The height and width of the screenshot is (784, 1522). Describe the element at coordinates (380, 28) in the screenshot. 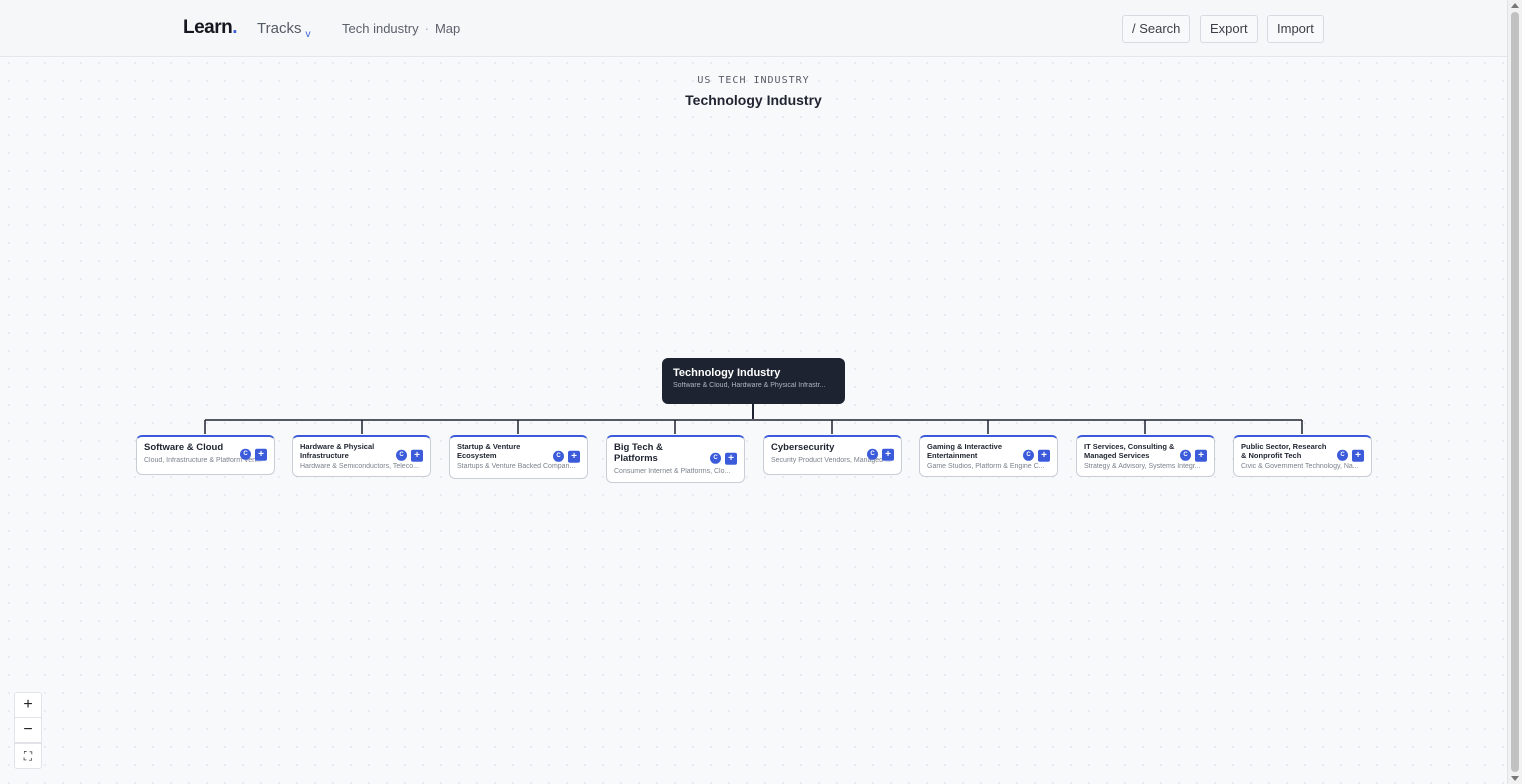

I see `breadcrumb-item-tech-industry: Tech industry` at that location.